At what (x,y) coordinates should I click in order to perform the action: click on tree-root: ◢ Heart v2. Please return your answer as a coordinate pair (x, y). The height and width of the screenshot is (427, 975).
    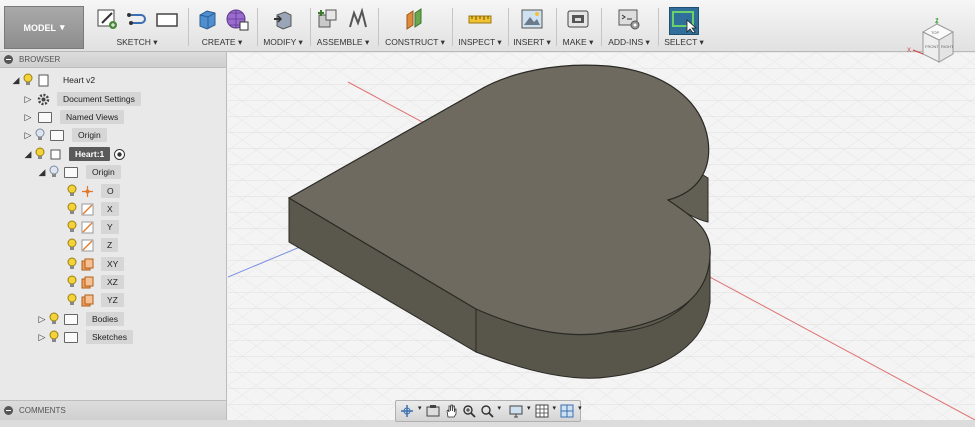
    Looking at the image, I should click on (55, 80).